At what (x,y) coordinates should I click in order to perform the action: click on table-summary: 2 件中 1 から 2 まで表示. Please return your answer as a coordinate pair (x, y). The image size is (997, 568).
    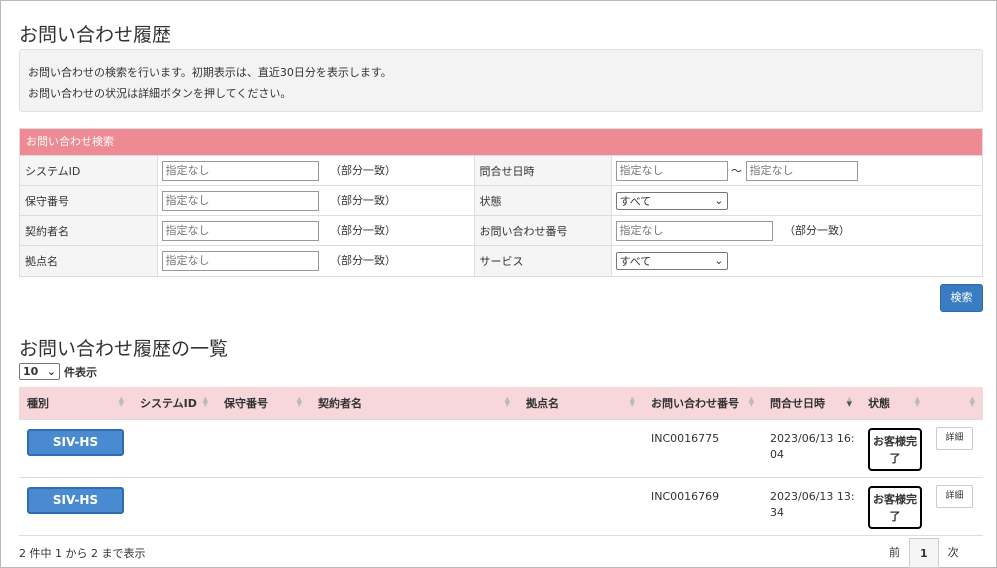
    Looking at the image, I should click on (82, 553).